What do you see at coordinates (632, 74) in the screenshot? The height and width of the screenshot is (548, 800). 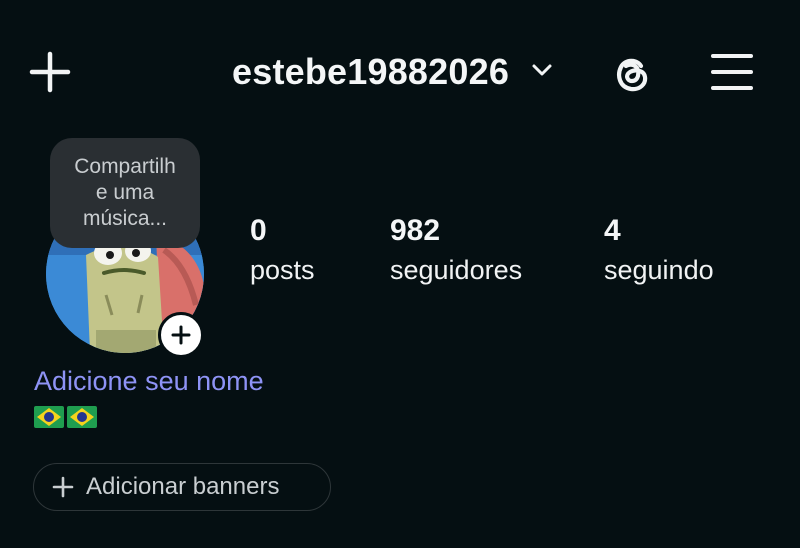 I see `threads-icon` at bounding box center [632, 74].